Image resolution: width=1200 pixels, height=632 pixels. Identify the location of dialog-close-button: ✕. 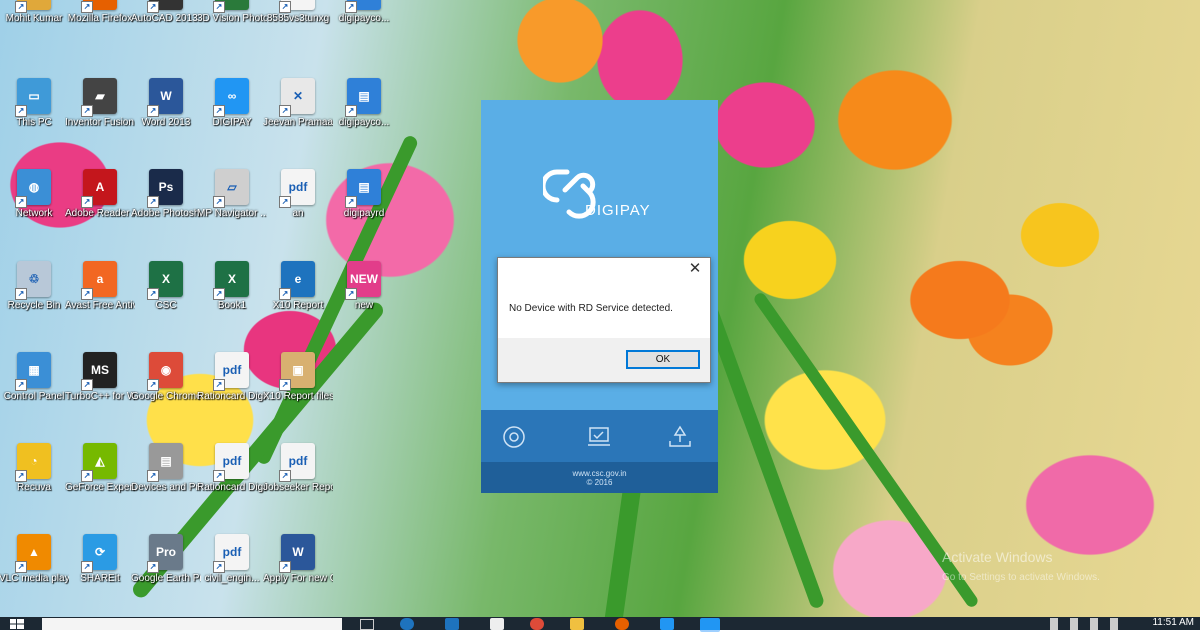
(695, 269).